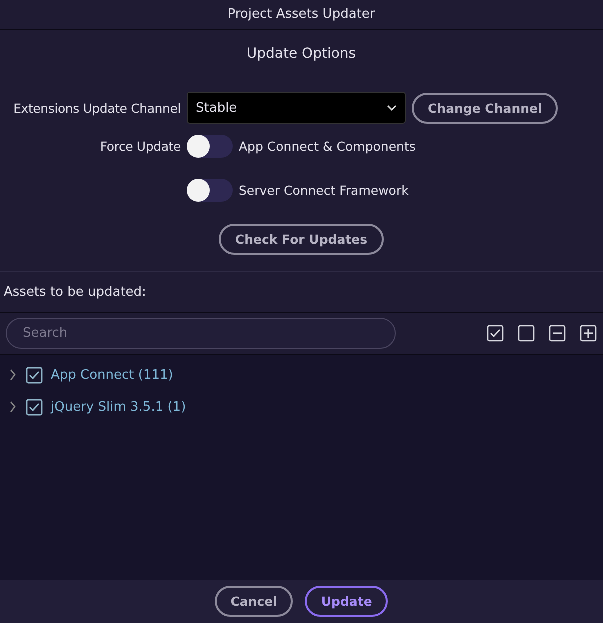  What do you see at coordinates (112, 375) in the screenshot?
I see `asset-label: App Connect (111)` at bounding box center [112, 375].